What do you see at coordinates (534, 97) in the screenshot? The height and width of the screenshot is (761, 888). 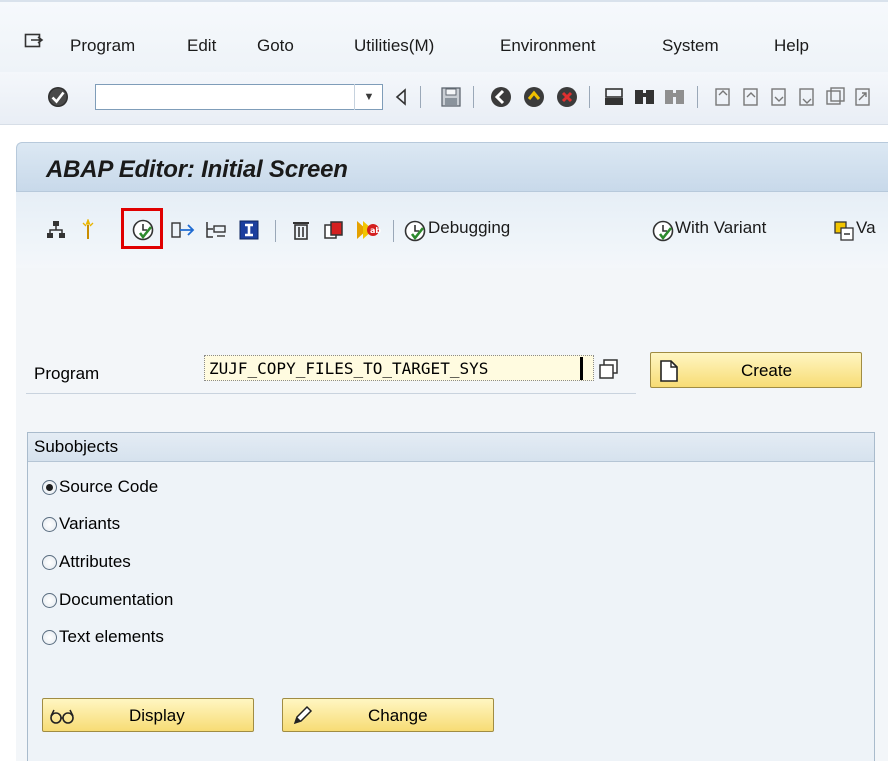 I see `exit-icon` at bounding box center [534, 97].